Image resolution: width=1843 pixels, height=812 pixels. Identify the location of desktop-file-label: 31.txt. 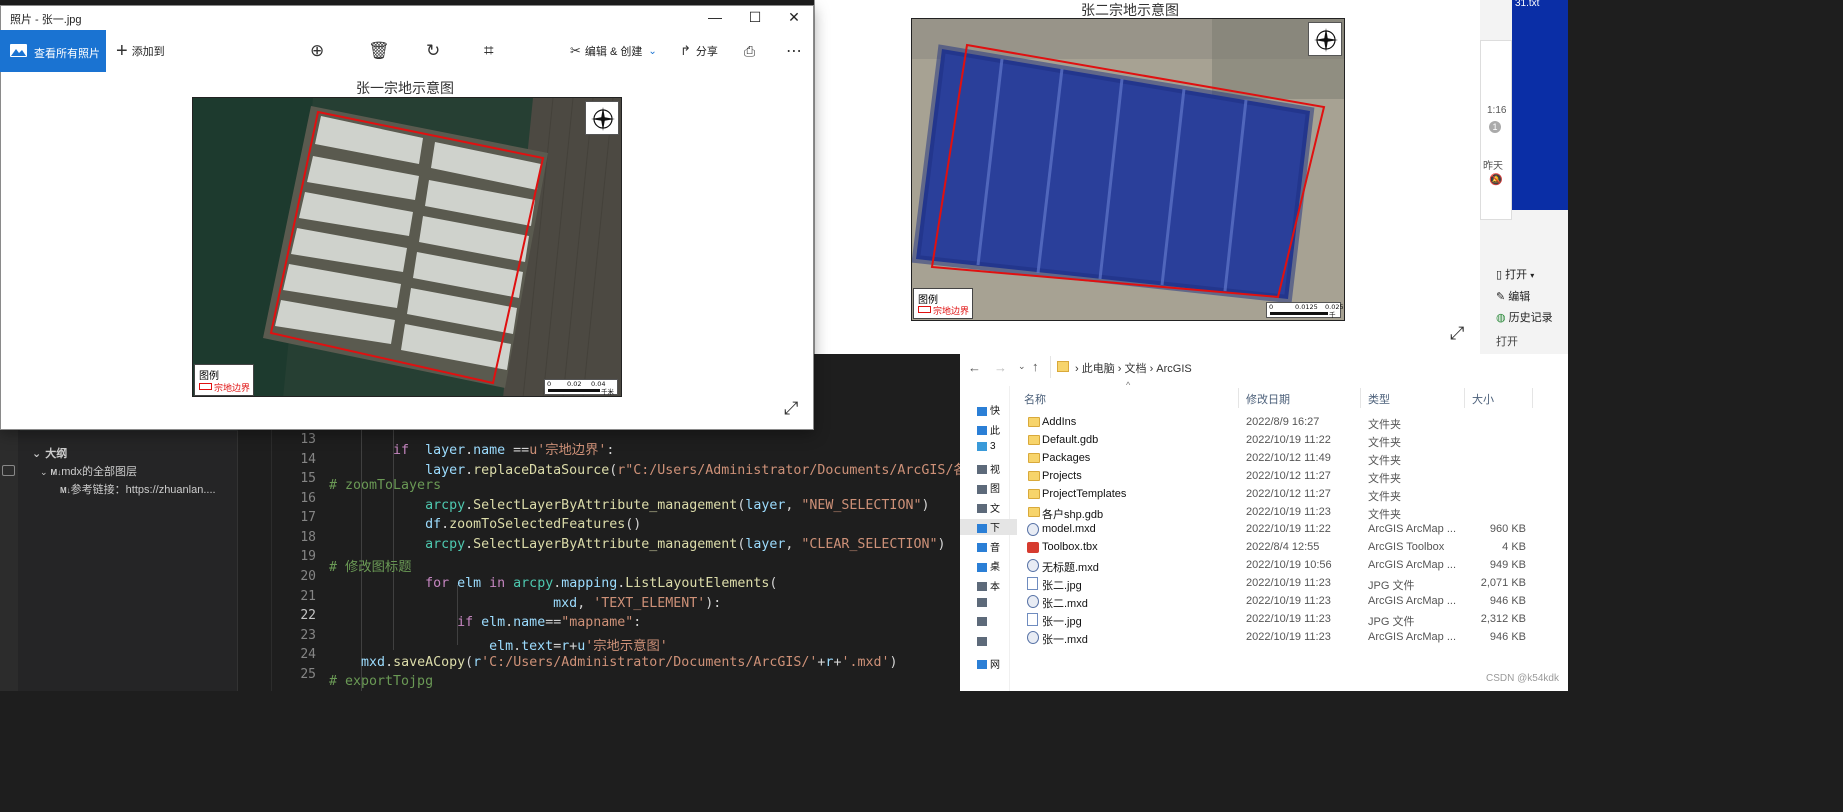
(1527, 4).